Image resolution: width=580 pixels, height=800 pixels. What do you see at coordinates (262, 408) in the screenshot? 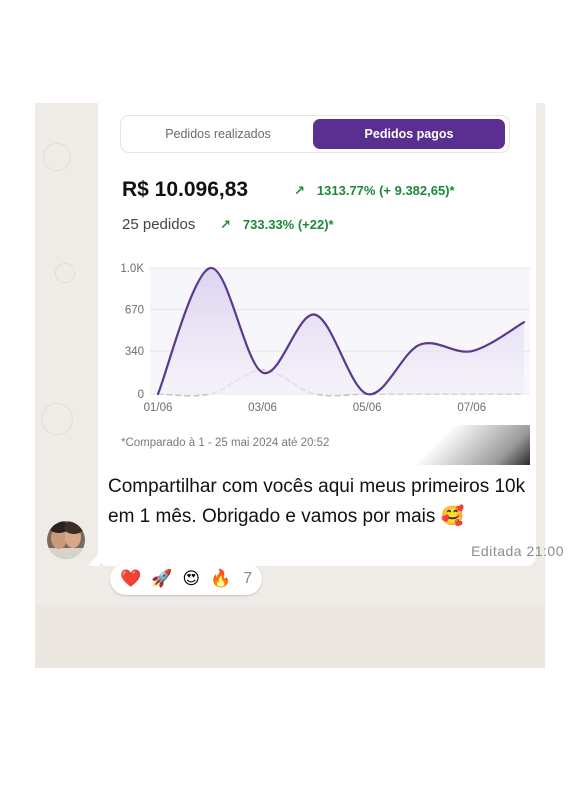
I see `x-tick-label: 03/06` at bounding box center [262, 408].